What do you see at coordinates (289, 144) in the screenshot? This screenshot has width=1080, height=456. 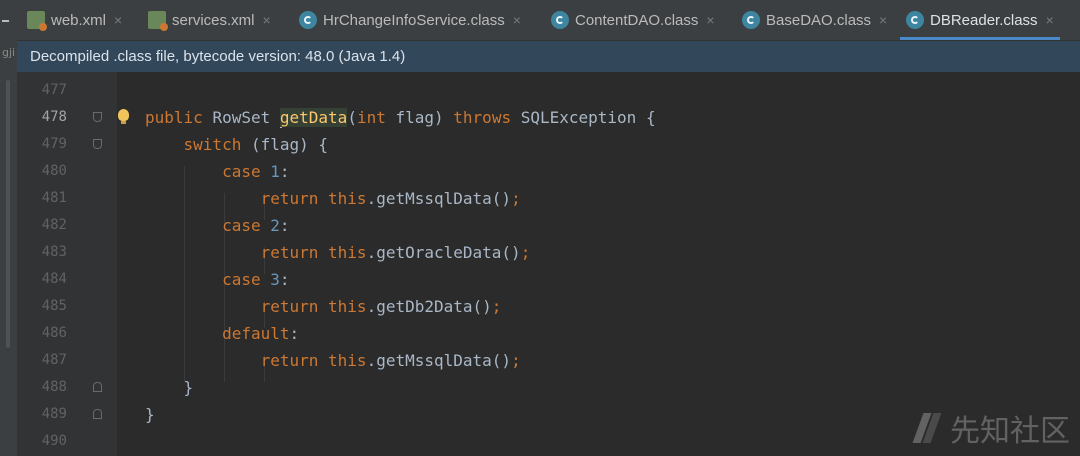 I see `code-token: (flag) {` at bounding box center [289, 144].